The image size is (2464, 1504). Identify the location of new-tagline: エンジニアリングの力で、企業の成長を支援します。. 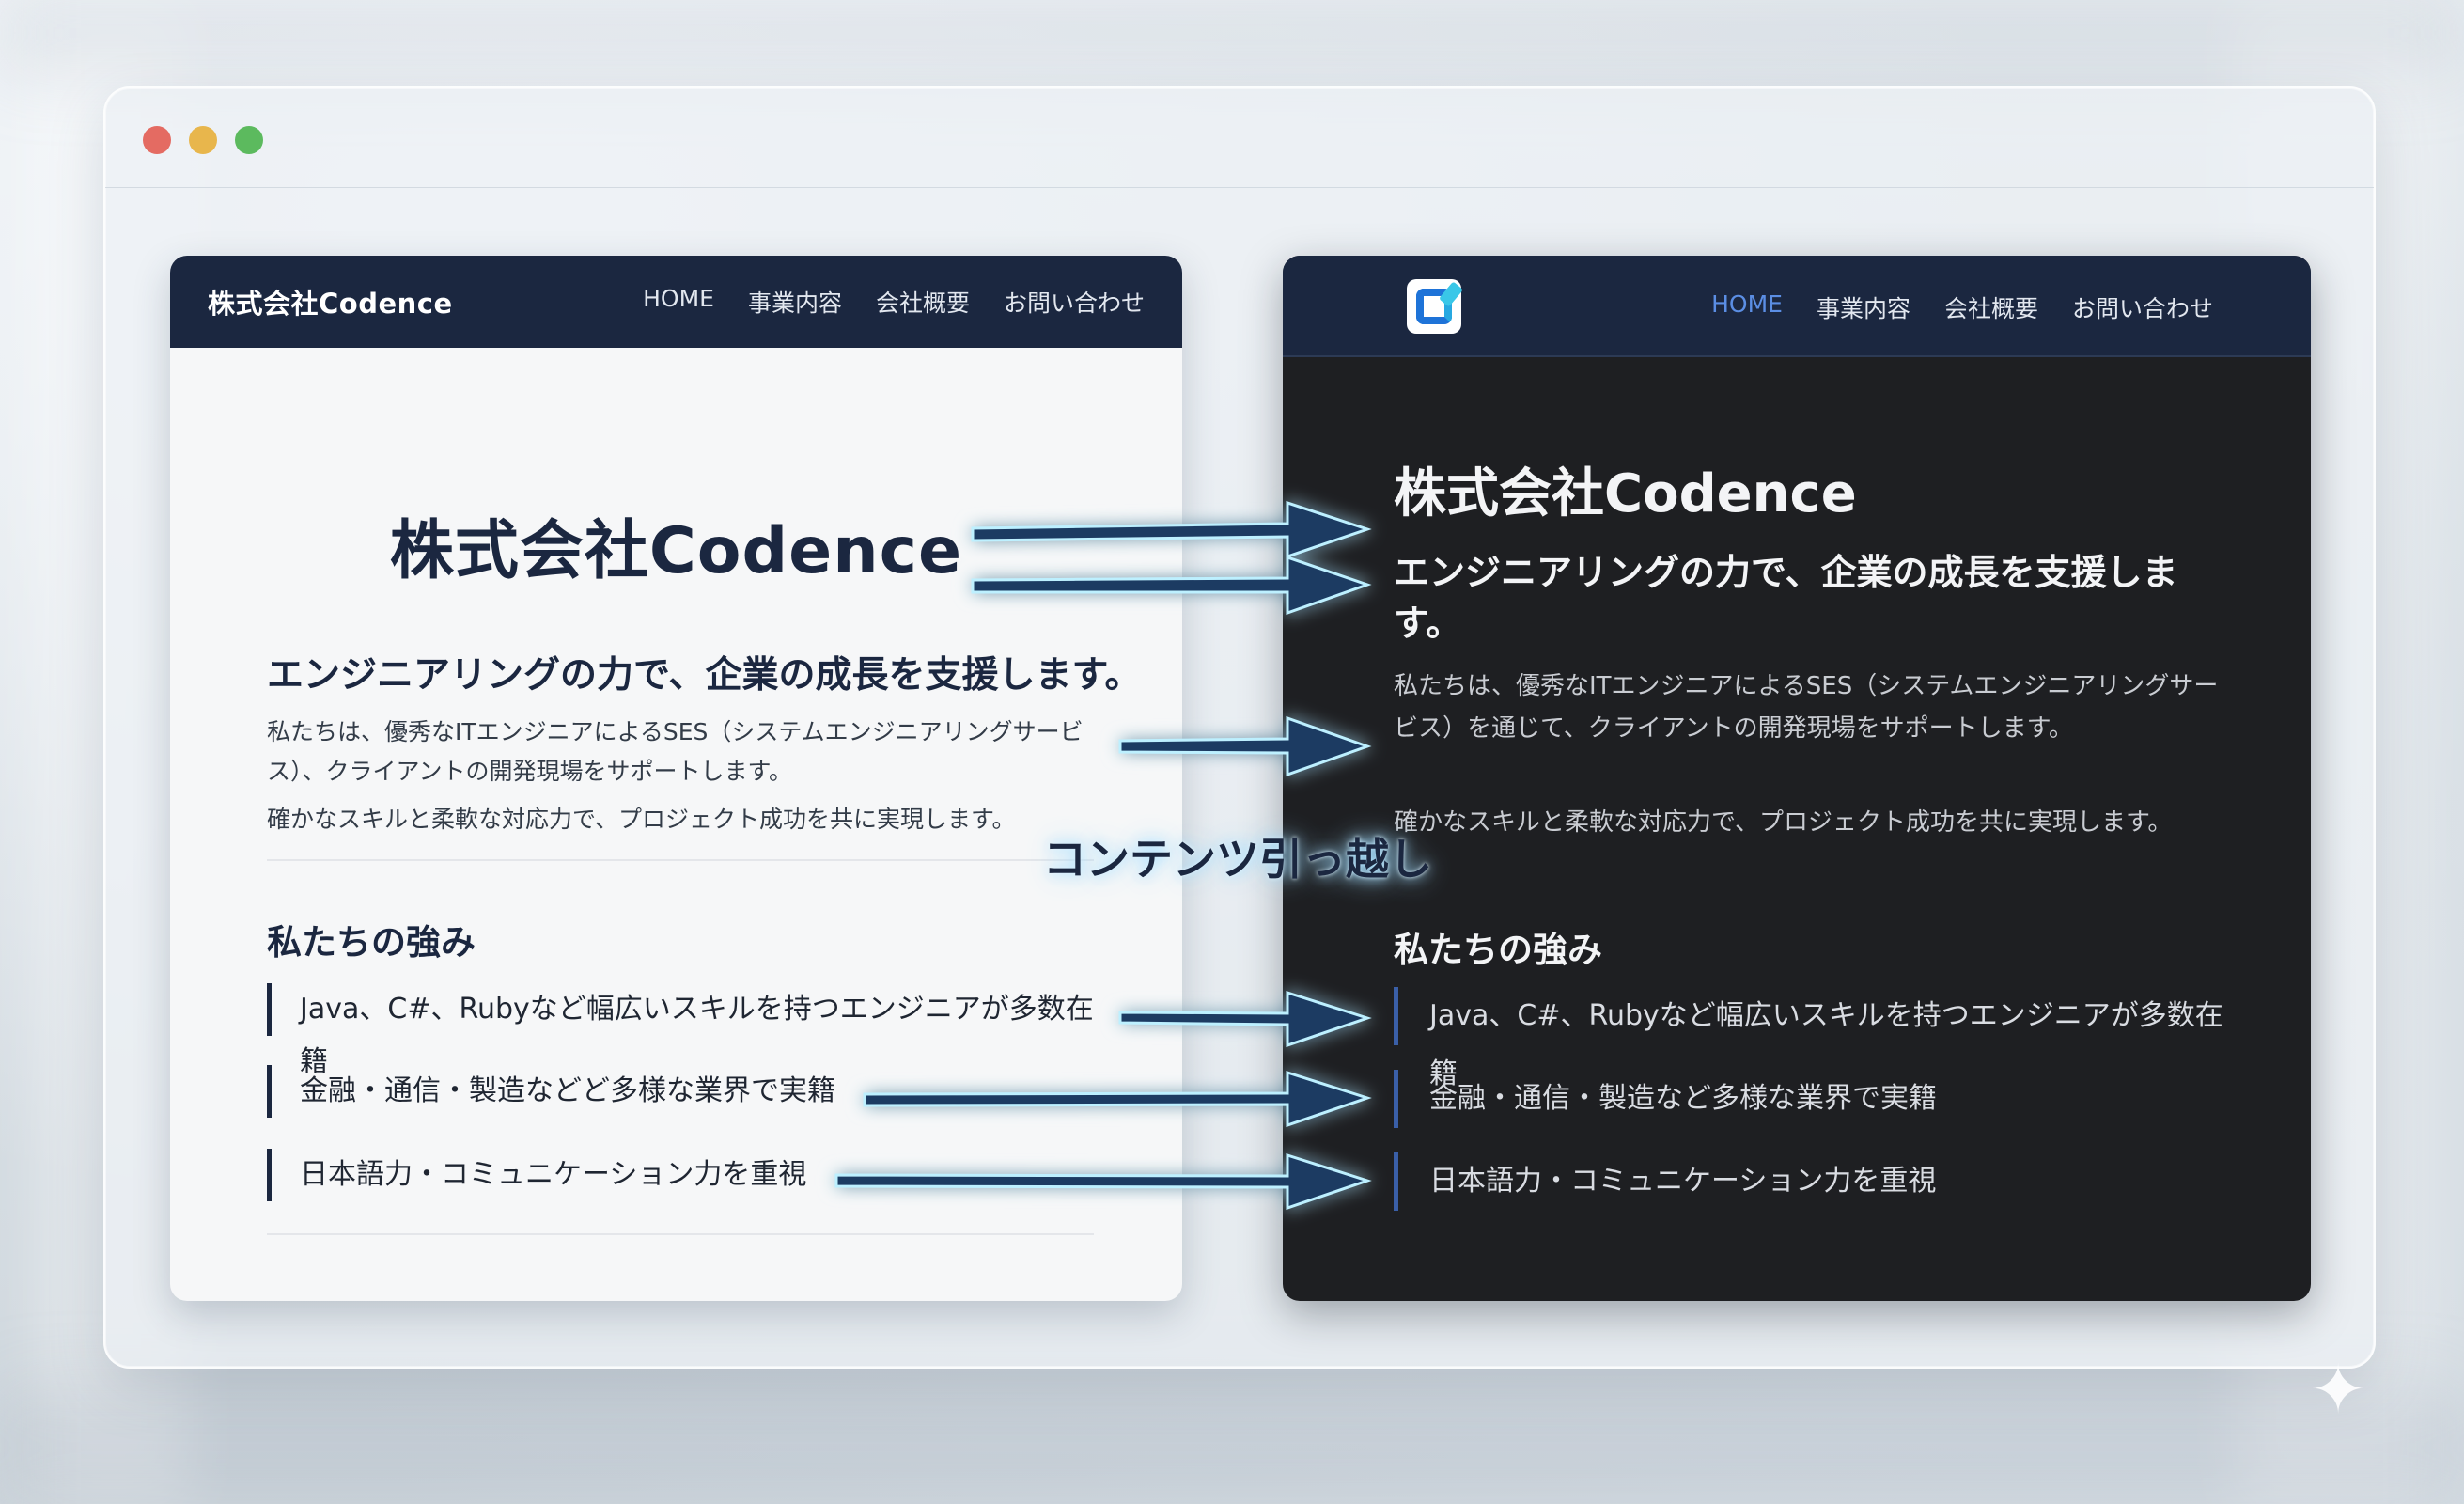
(1786, 598).